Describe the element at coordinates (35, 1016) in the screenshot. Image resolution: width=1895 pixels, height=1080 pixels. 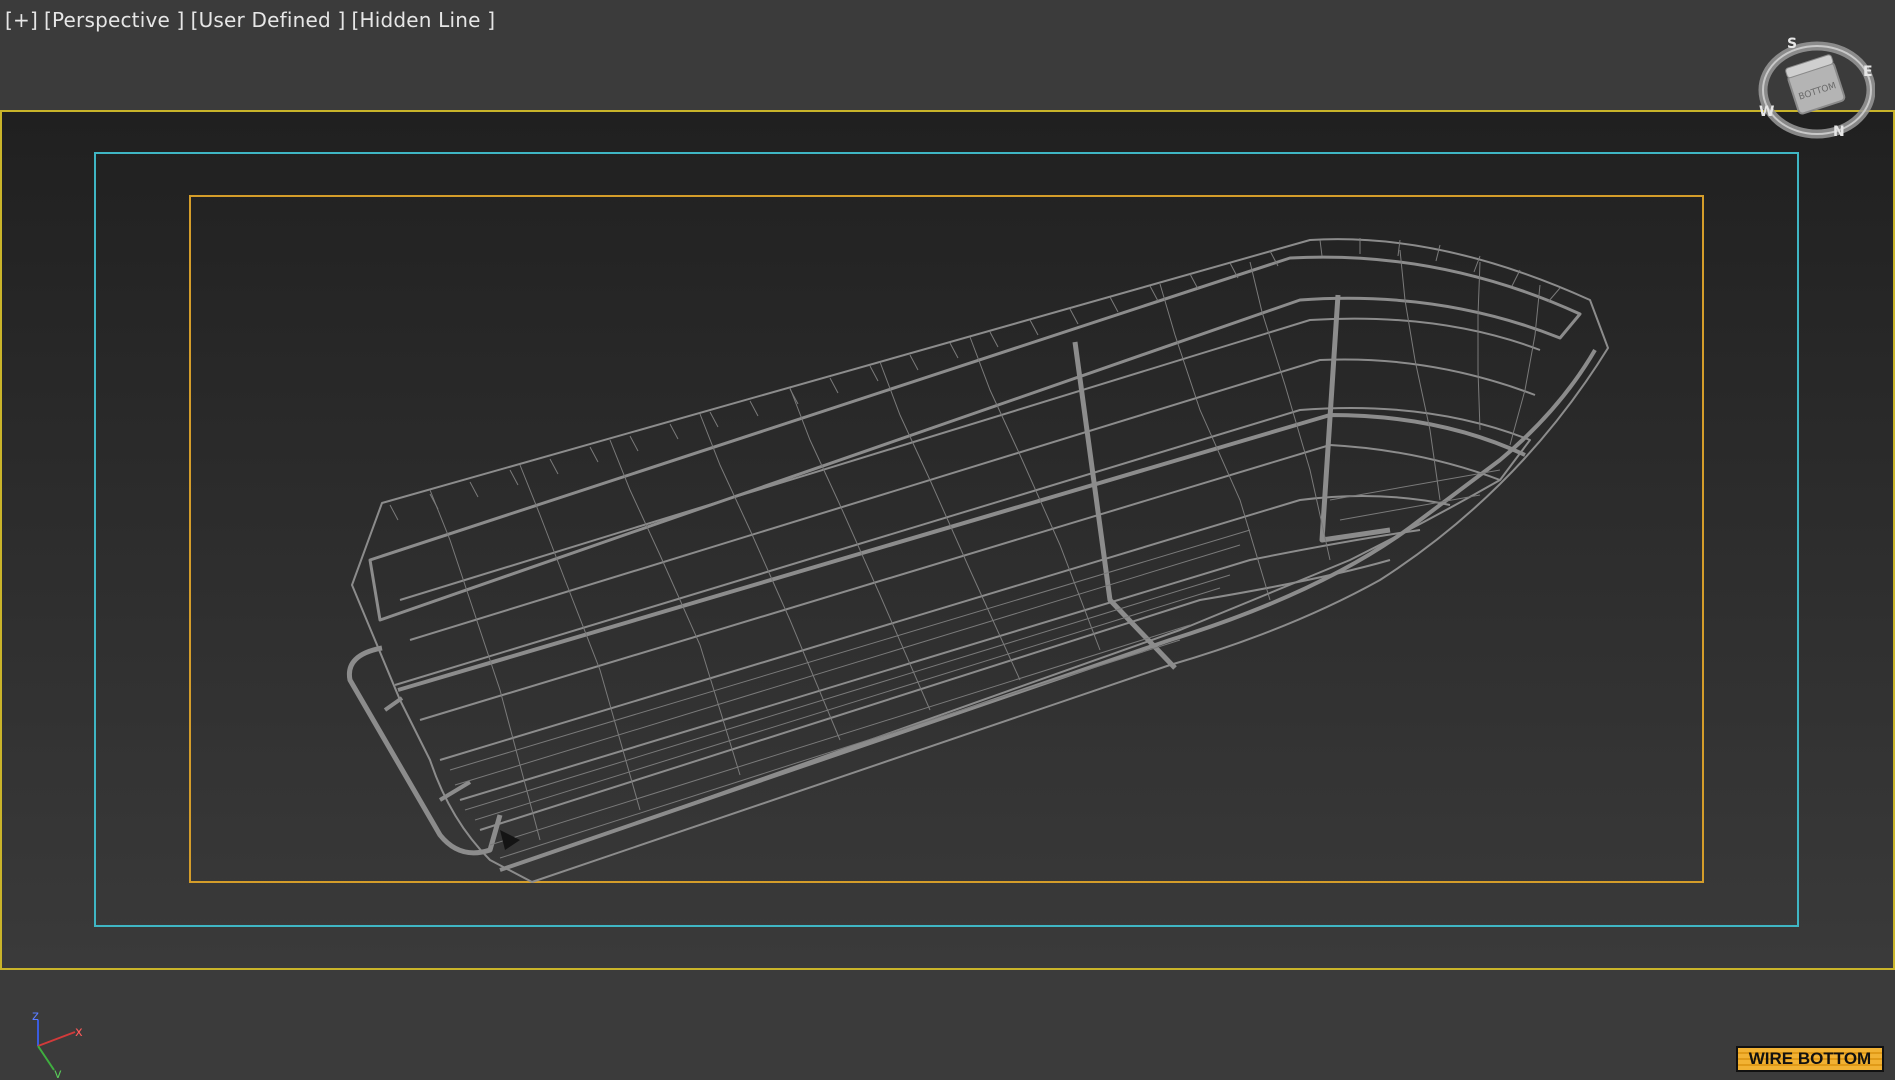
I see `svg-text: z` at that location.